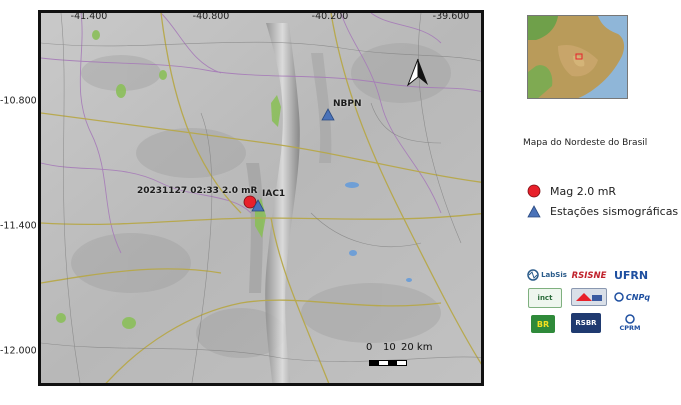 The image size is (681, 405). What do you see at coordinates (630, 323) in the screenshot?
I see `cprm-logo: CPRM` at bounding box center [630, 323].